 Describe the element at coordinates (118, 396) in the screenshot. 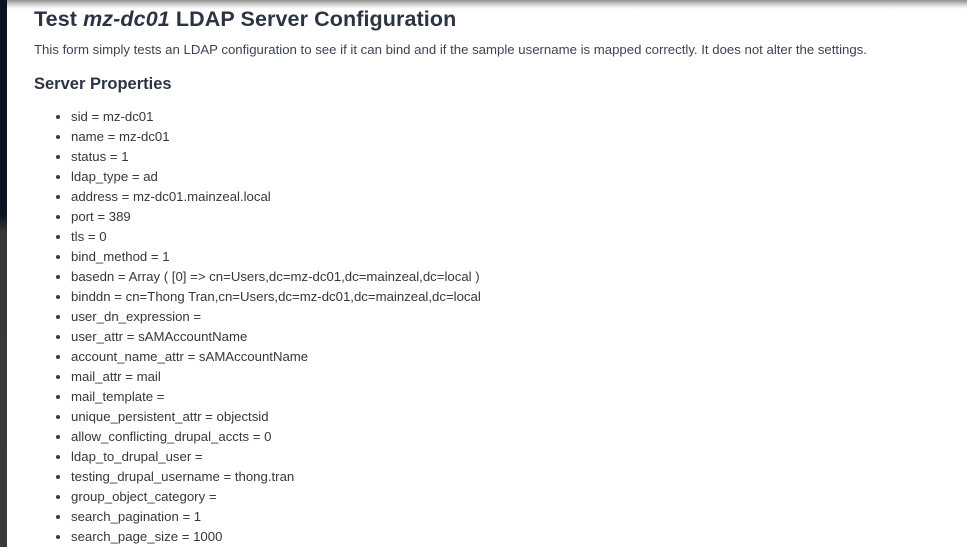

I see `property-text: mail_template =` at that location.